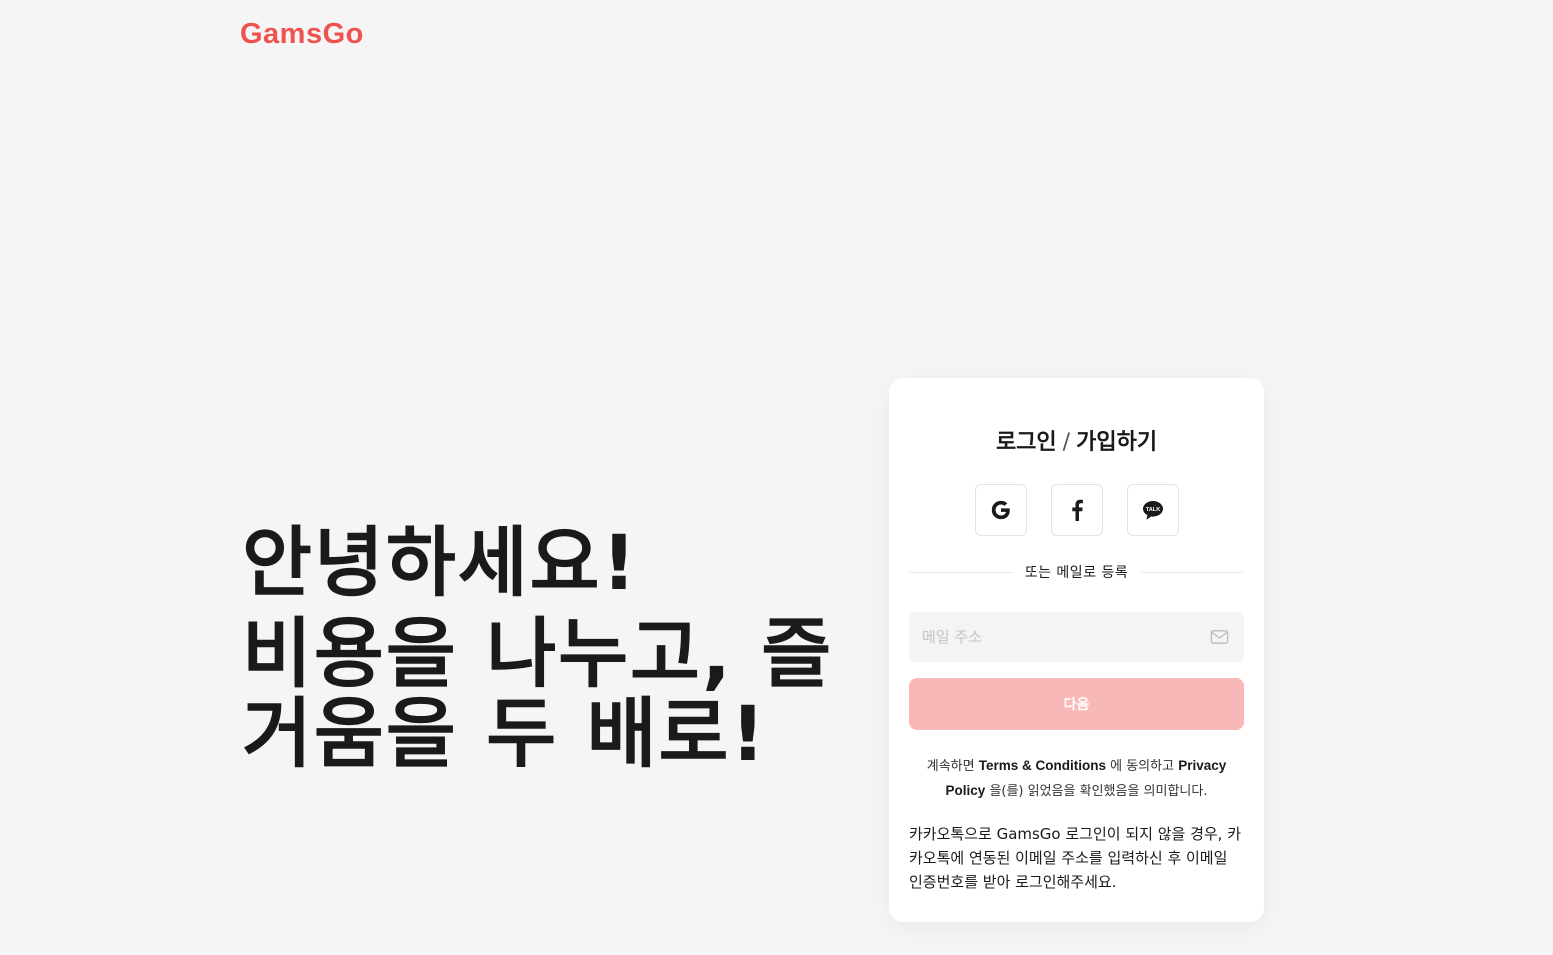  What do you see at coordinates (1098, 791) in the screenshot?
I see `terms-suffix: 을(를) 읽었음을 확인했음을 의미합니다.` at bounding box center [1098, 791].